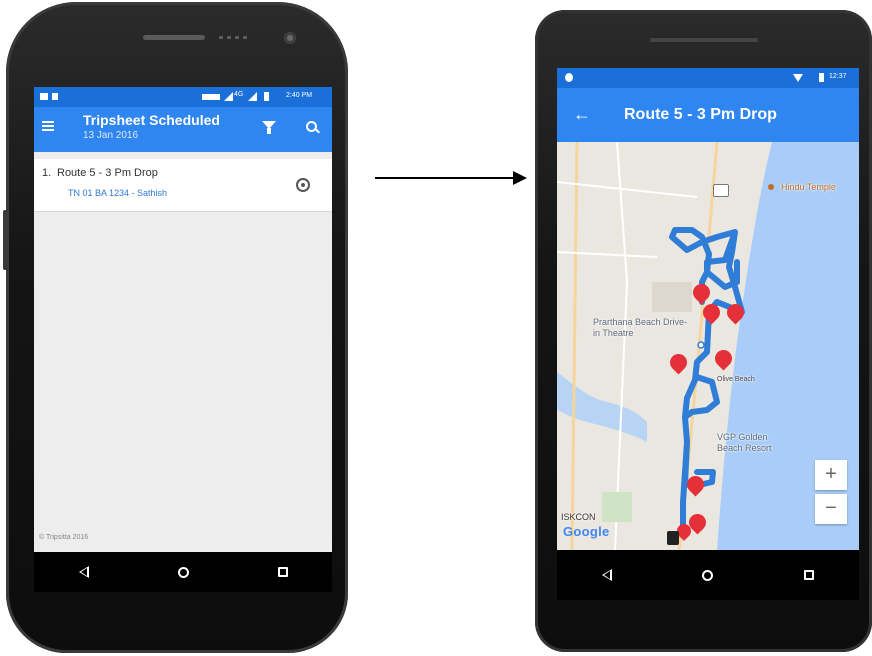 Image resolution: width=872 pixels, height=656 pixels. I want to click on vehicle-marker, so click(673, 538).